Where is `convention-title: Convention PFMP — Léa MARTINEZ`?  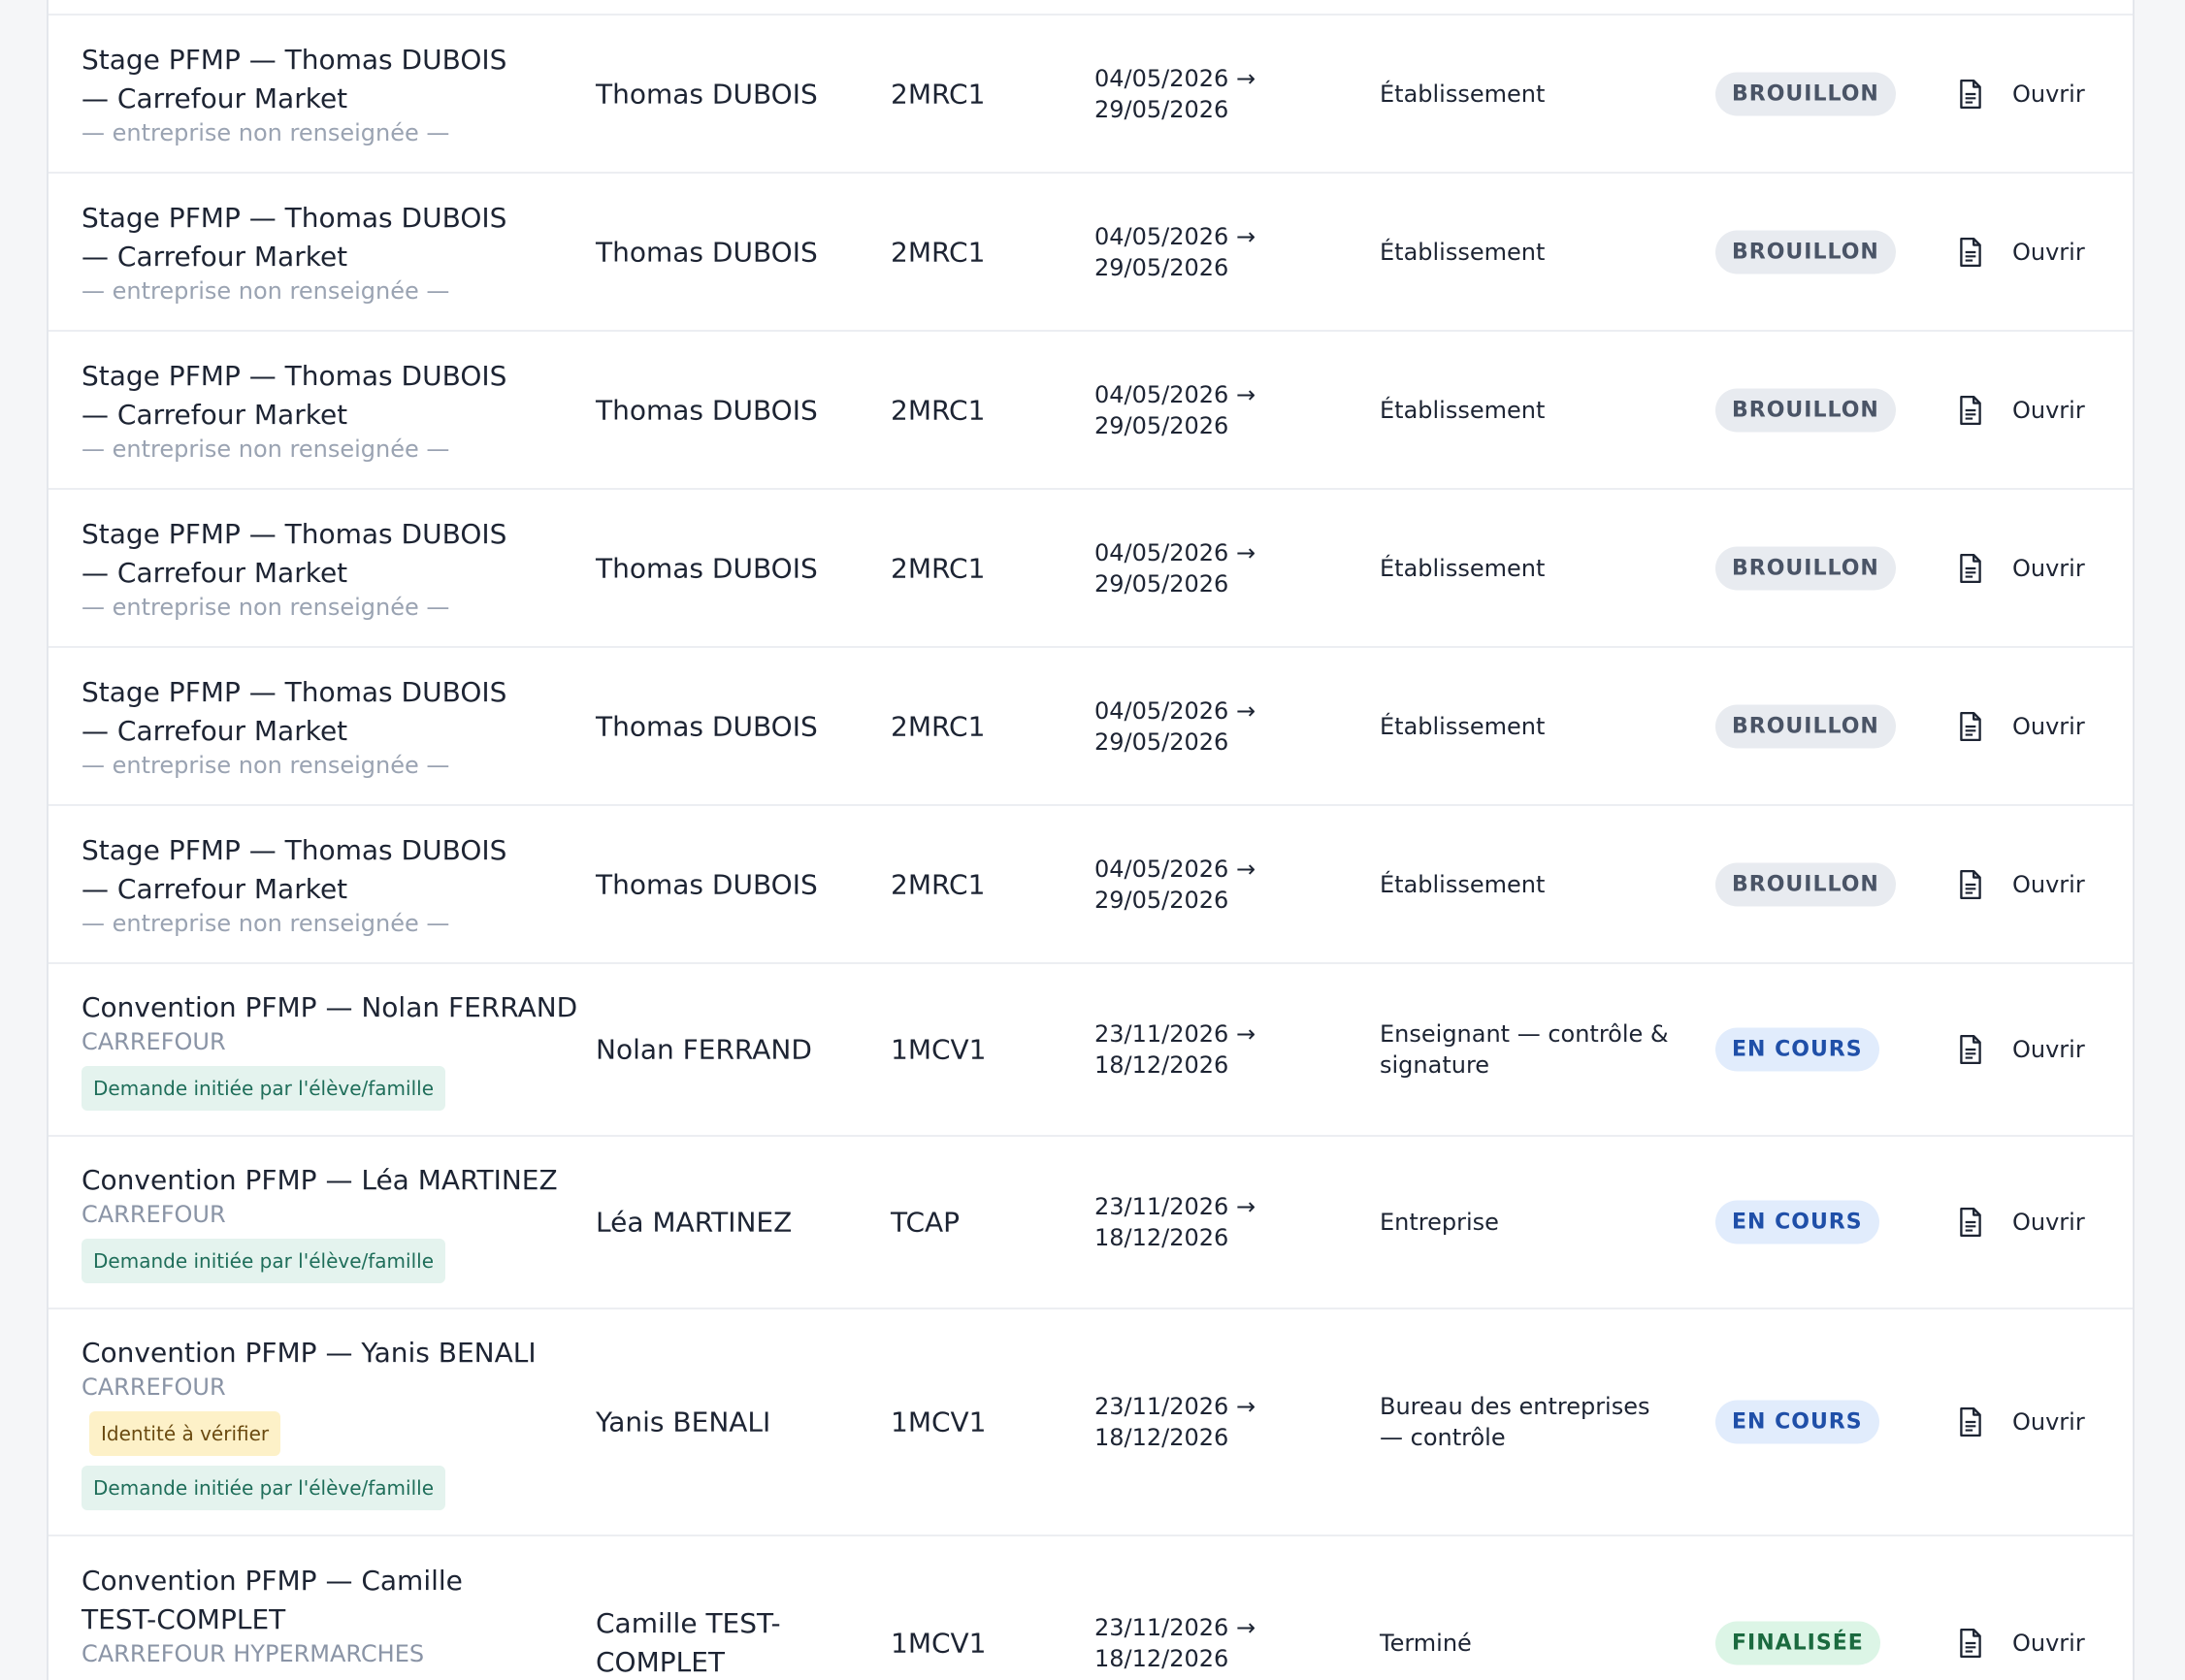 convention-title: Convention PFMP — Léa MARTINEZ is located at coordinates (334, 1180).